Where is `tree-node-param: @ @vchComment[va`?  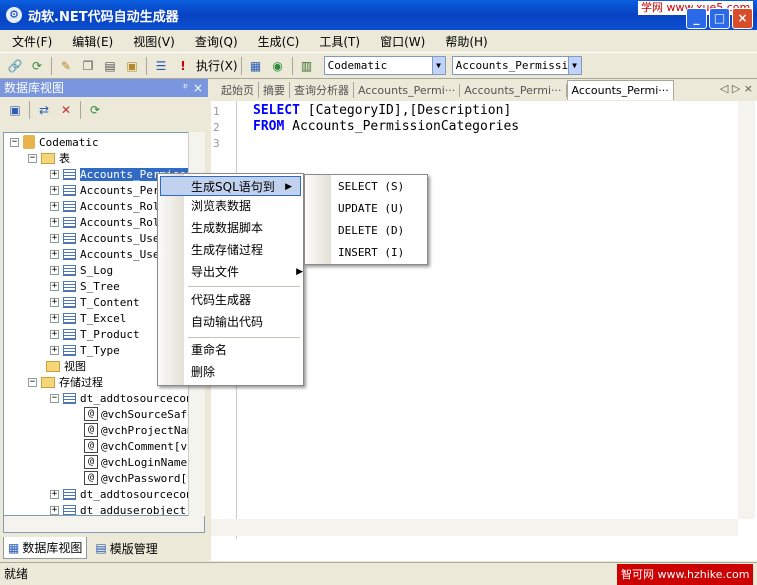
tree-node-param: @ @vchComment[va is located at coordinates (139, 446).